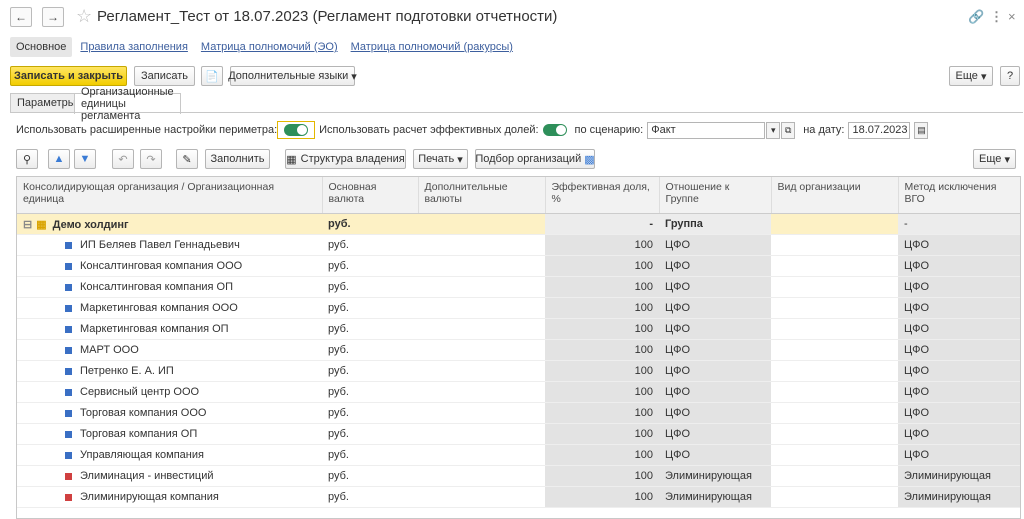 The height and width of the screenshot is (519, 1024). What do you see at coordinates (1010, 76) in the screenshot?
I see `help-button: ?` at bounding box center [1010, 76].